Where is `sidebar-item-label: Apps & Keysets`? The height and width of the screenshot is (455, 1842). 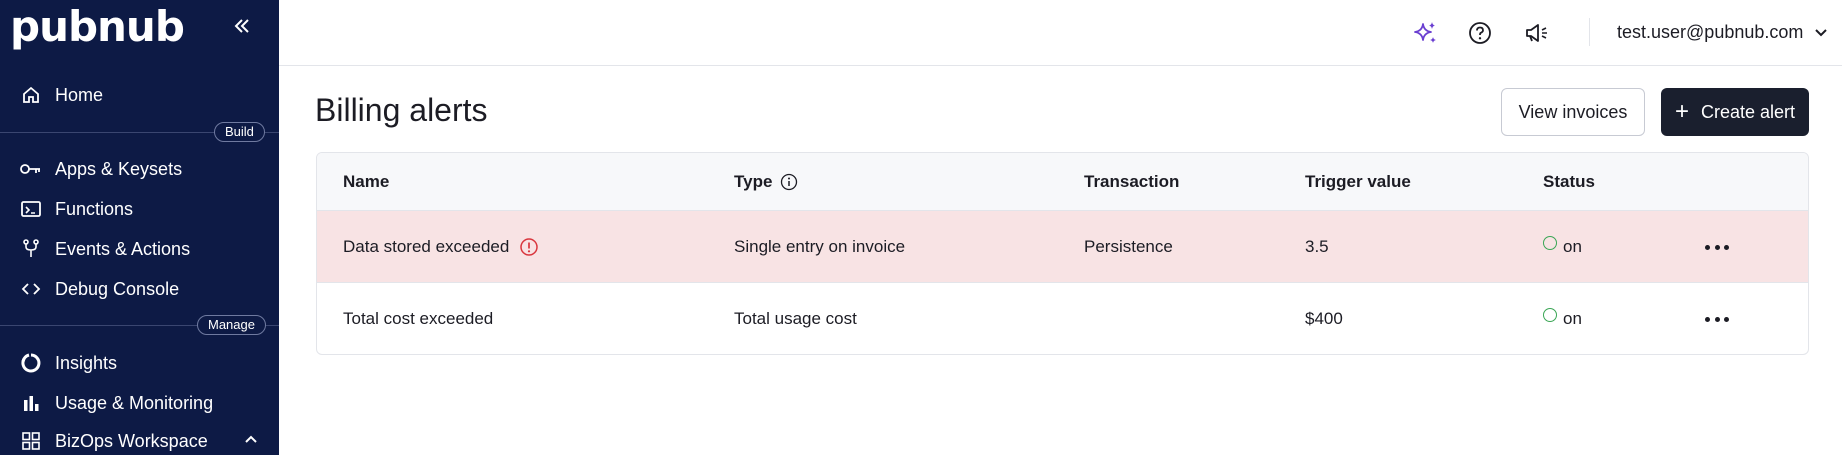
sidebar-item-label: Apps & Keysets is located at coordinates (119, 168).